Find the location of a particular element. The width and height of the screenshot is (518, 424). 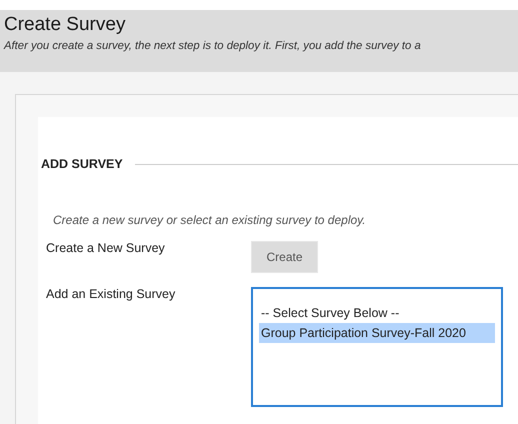

page-title: Create Survey is located at coordinates (65, 25).